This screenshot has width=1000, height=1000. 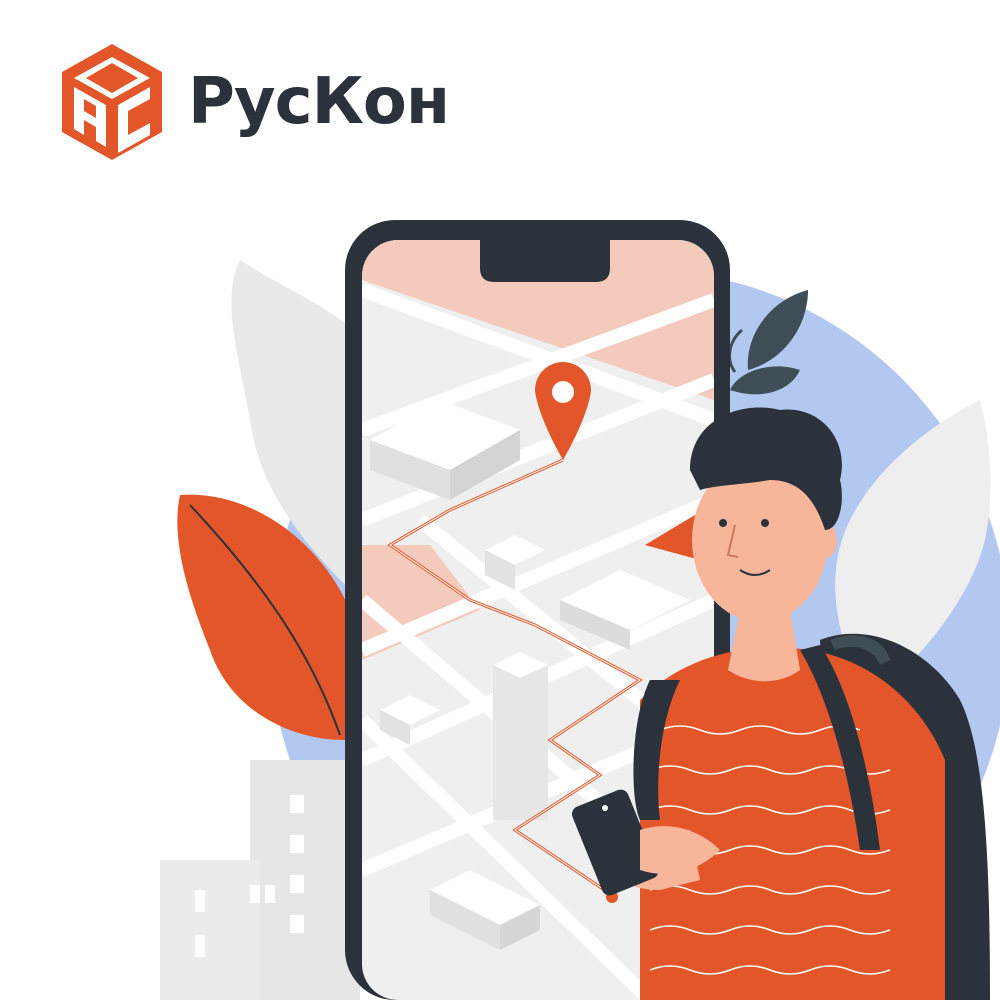 I want to click on background-buildings, so click(x=260, y=880).